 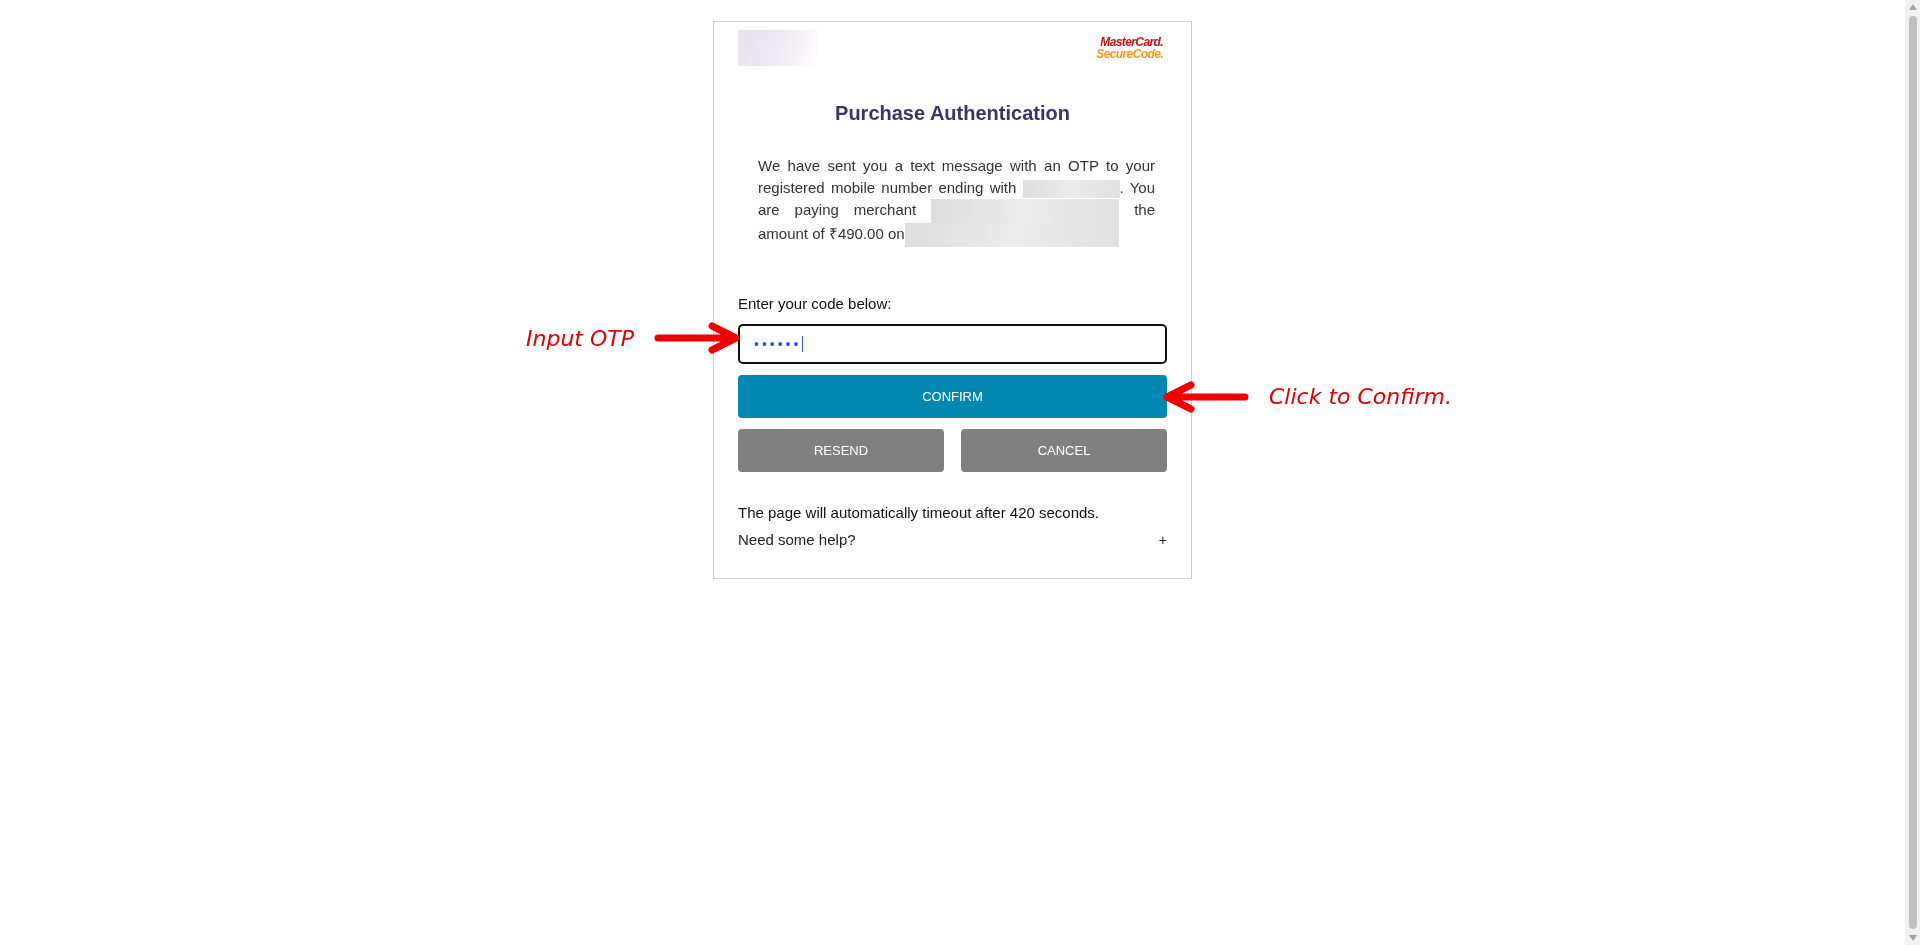 What do you see at coordinates (797, 540) in the screenshot?
I see `help-link: Need some help?` at bounding box center [797, 540].